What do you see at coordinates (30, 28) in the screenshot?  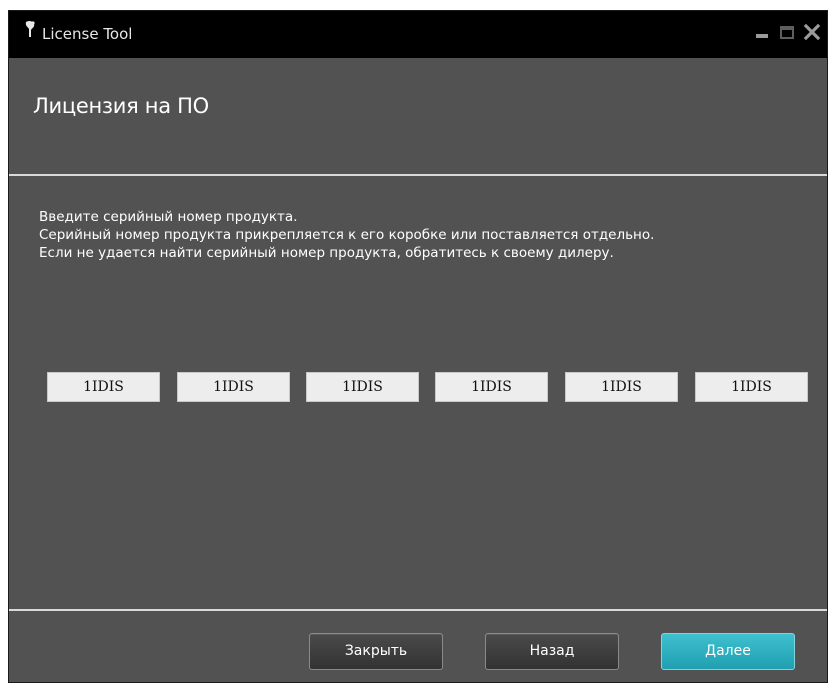 I see `app-icon` at bounding box center [30, 28].